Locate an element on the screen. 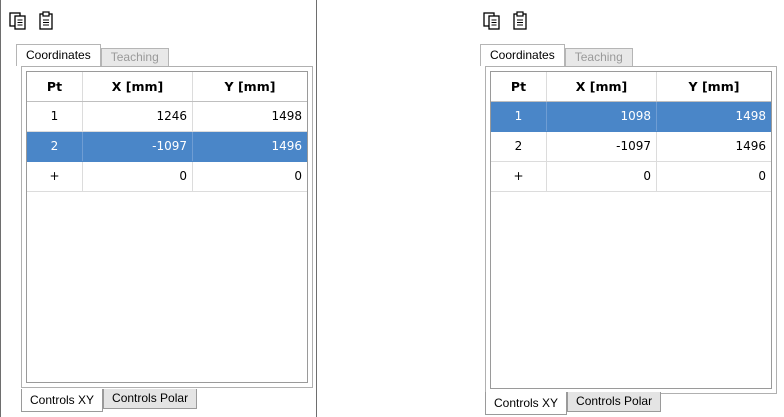 The image size is (784, 417). table-row-selected: 1 1098 1498 is located at coordinates (631, 117).